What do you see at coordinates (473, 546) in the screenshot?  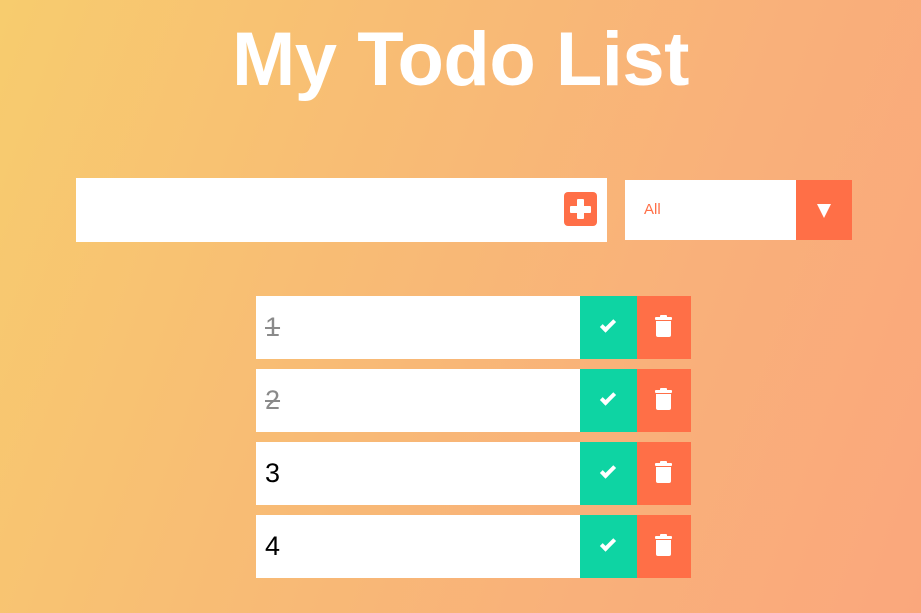 I see `todo-item: 4` at bounding box center [473, 546].